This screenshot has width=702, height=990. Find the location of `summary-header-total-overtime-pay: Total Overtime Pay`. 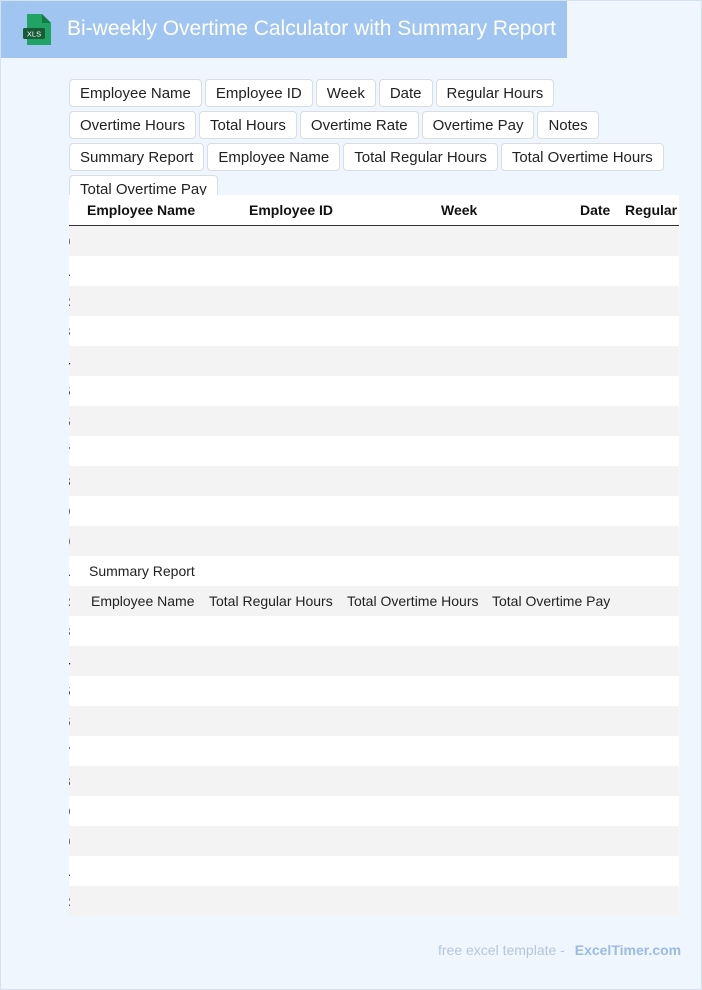

summary-header-total-overtime-pay: Total Overtime Pay is located at coordinates (551, 601).